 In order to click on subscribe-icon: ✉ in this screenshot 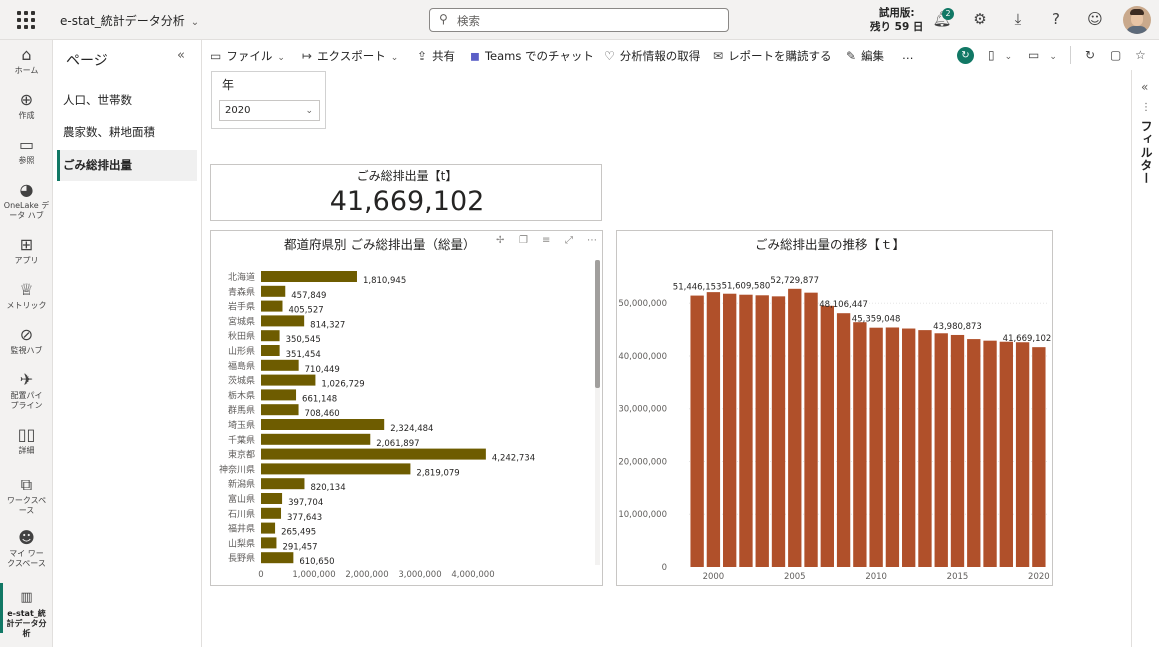, I will do `click(718, 56)`.